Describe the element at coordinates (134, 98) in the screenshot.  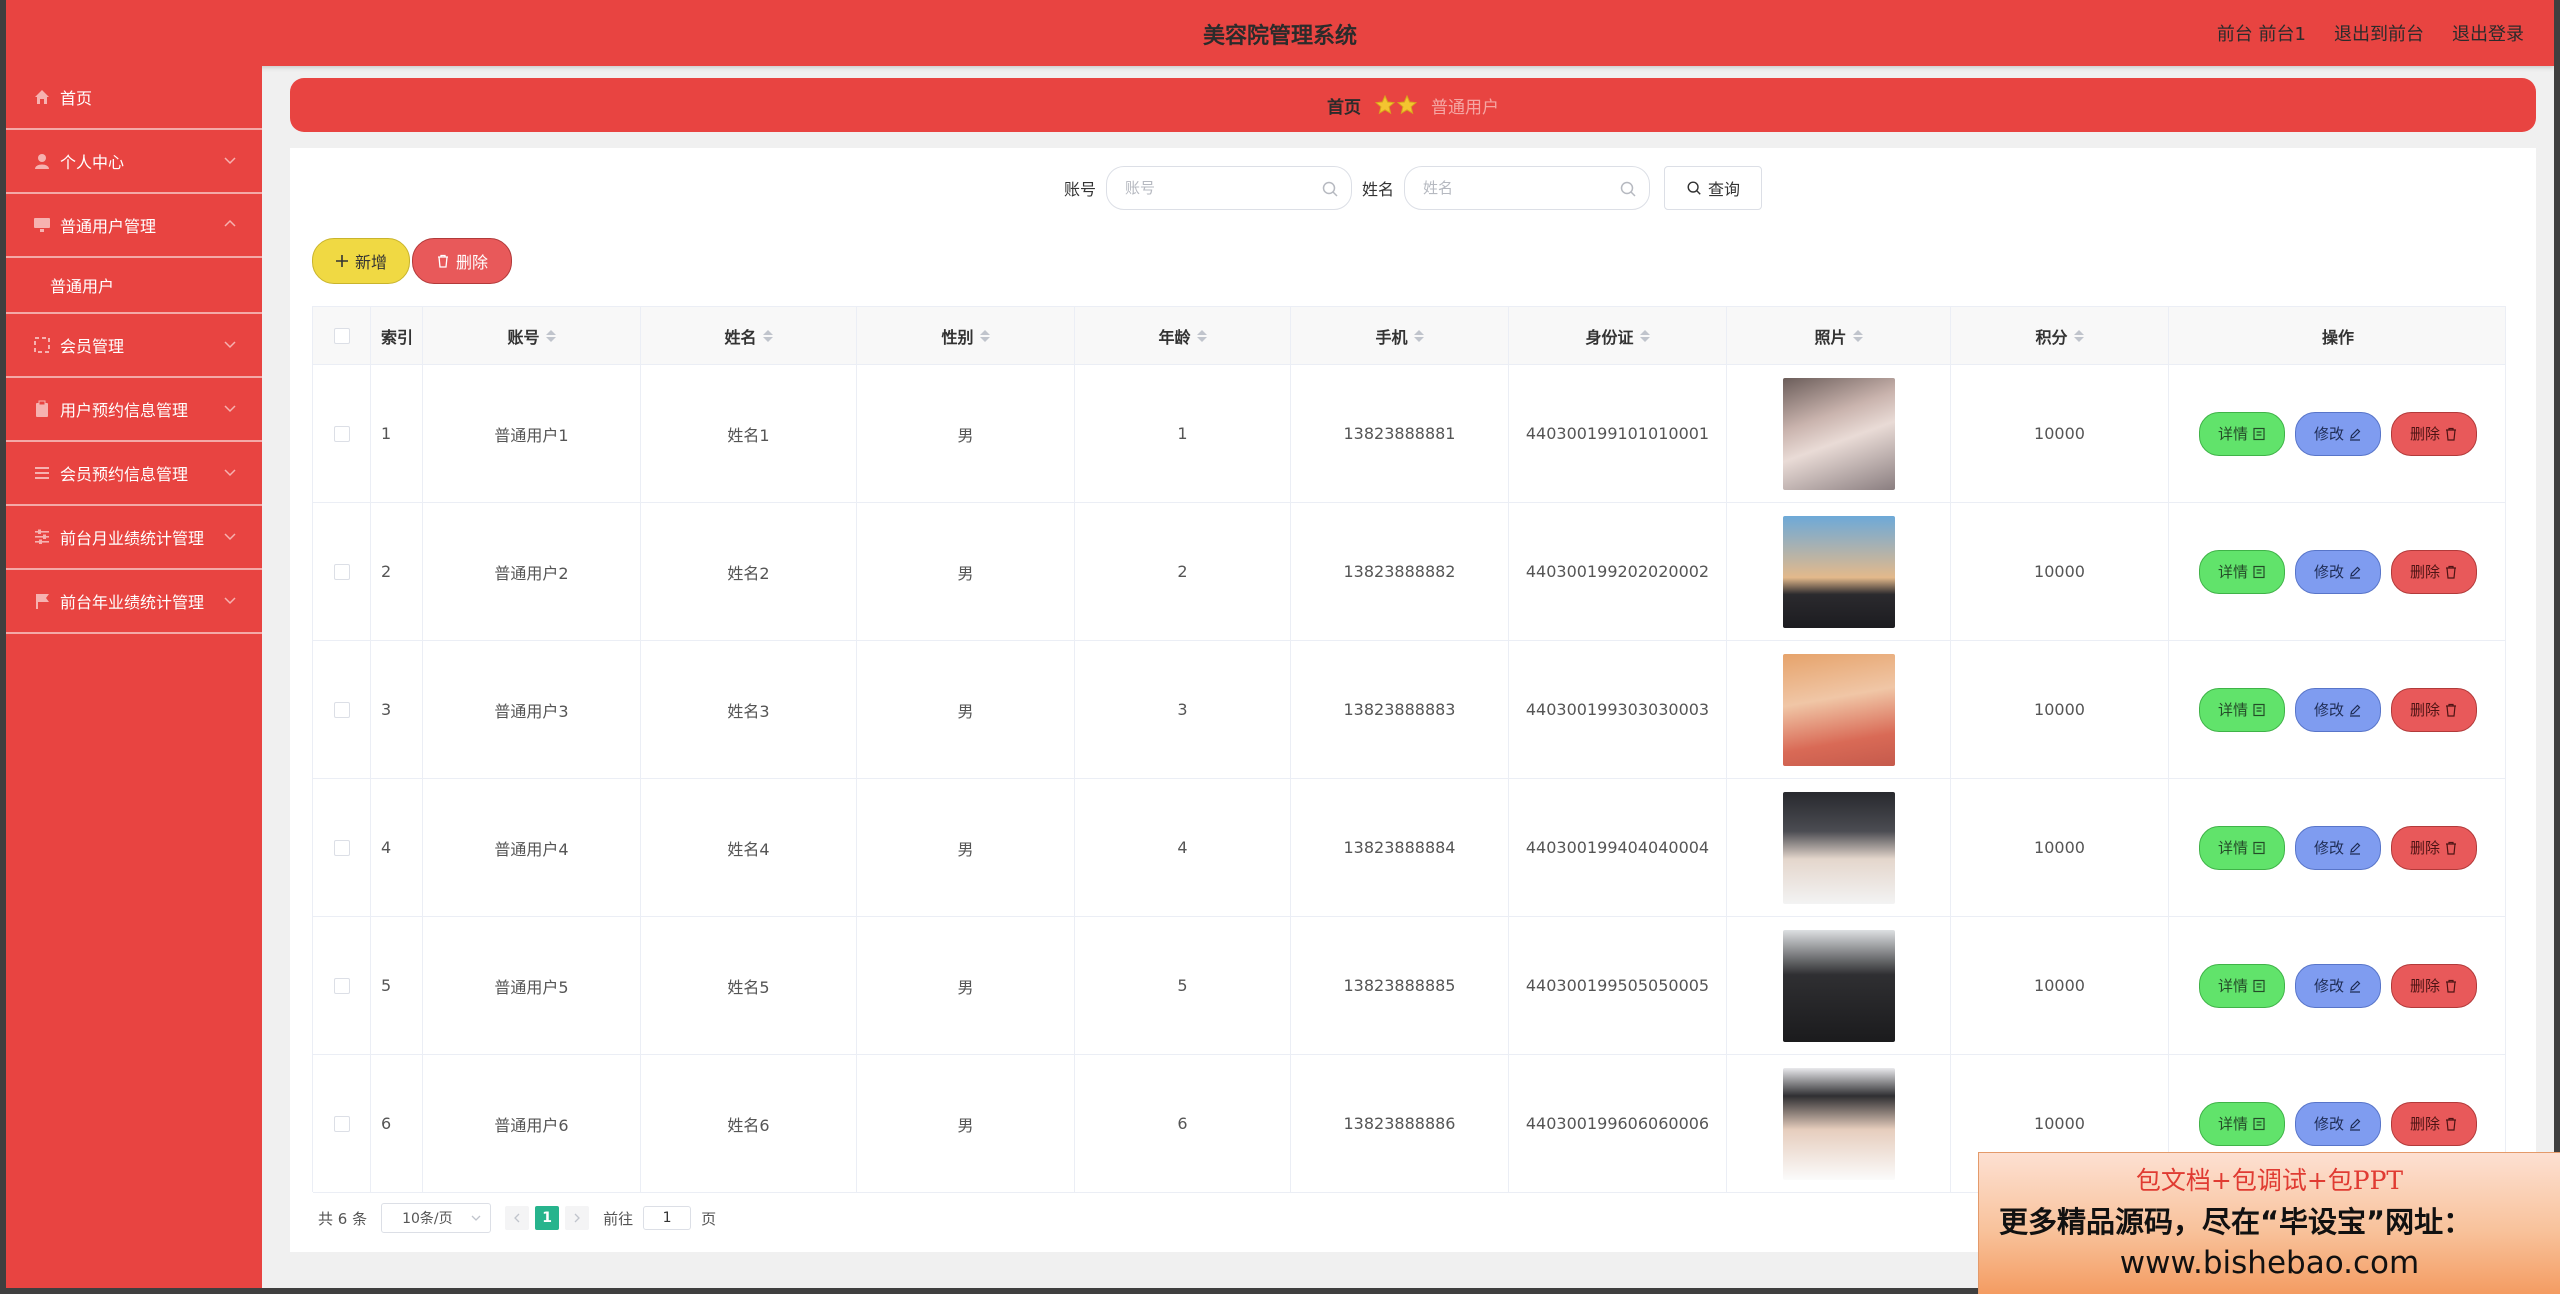
I see `sidebar-item-home: 首页` at that location.